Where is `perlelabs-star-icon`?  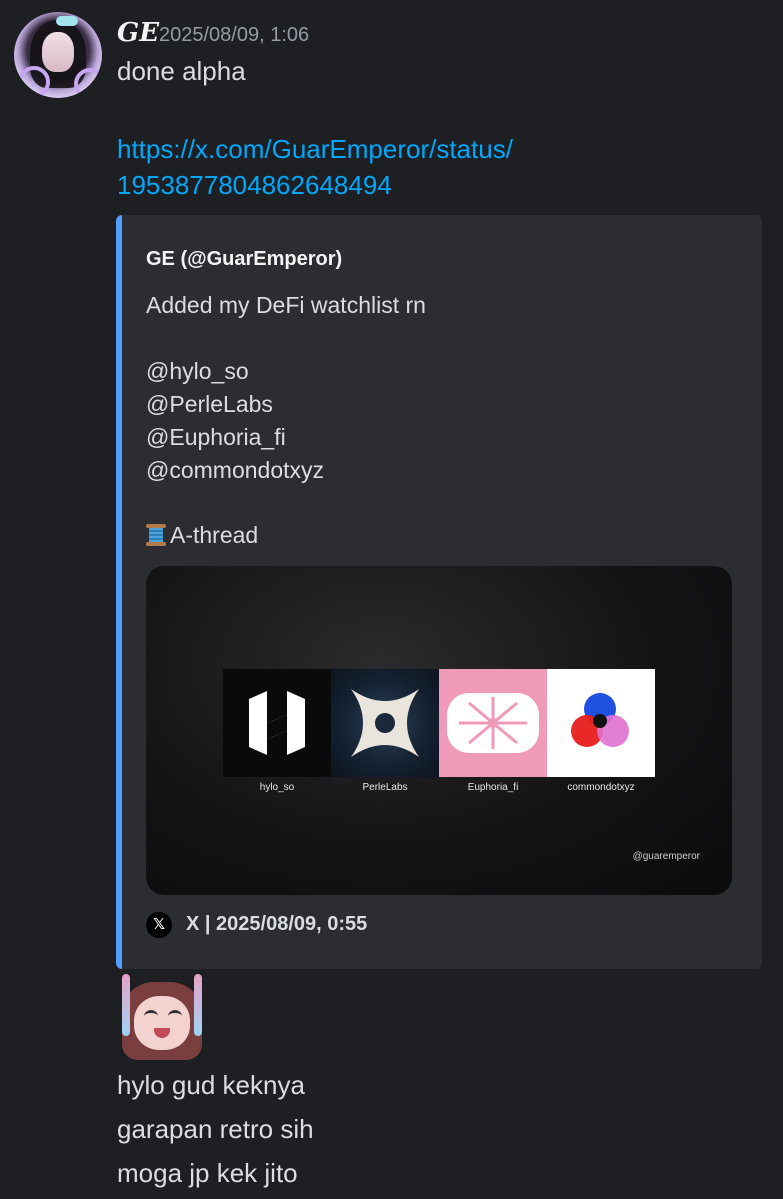
perlelabs-star-icon is located at coordinates (385, 723).